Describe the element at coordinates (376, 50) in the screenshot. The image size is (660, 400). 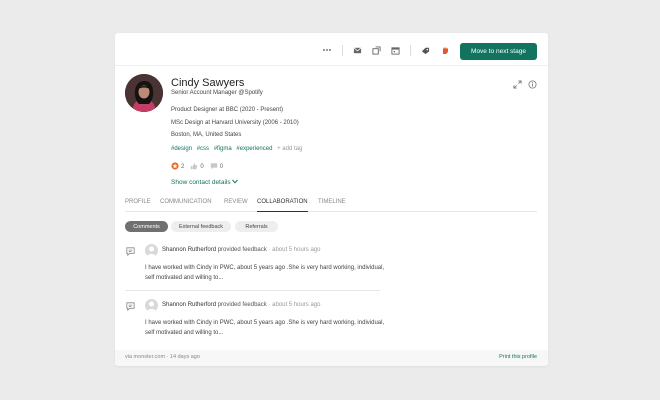
I see `share-icon` at that location.